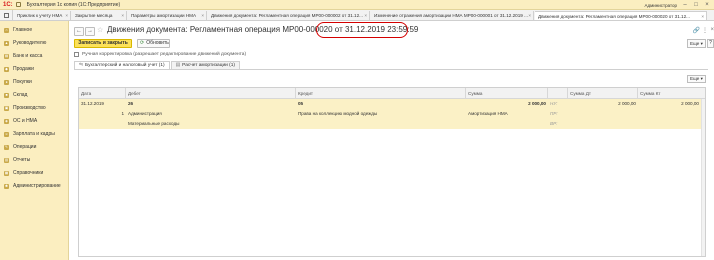 The width and height of the screenshot is (714, 260). I want to click on cell-credit: 05, so click(301, 103).